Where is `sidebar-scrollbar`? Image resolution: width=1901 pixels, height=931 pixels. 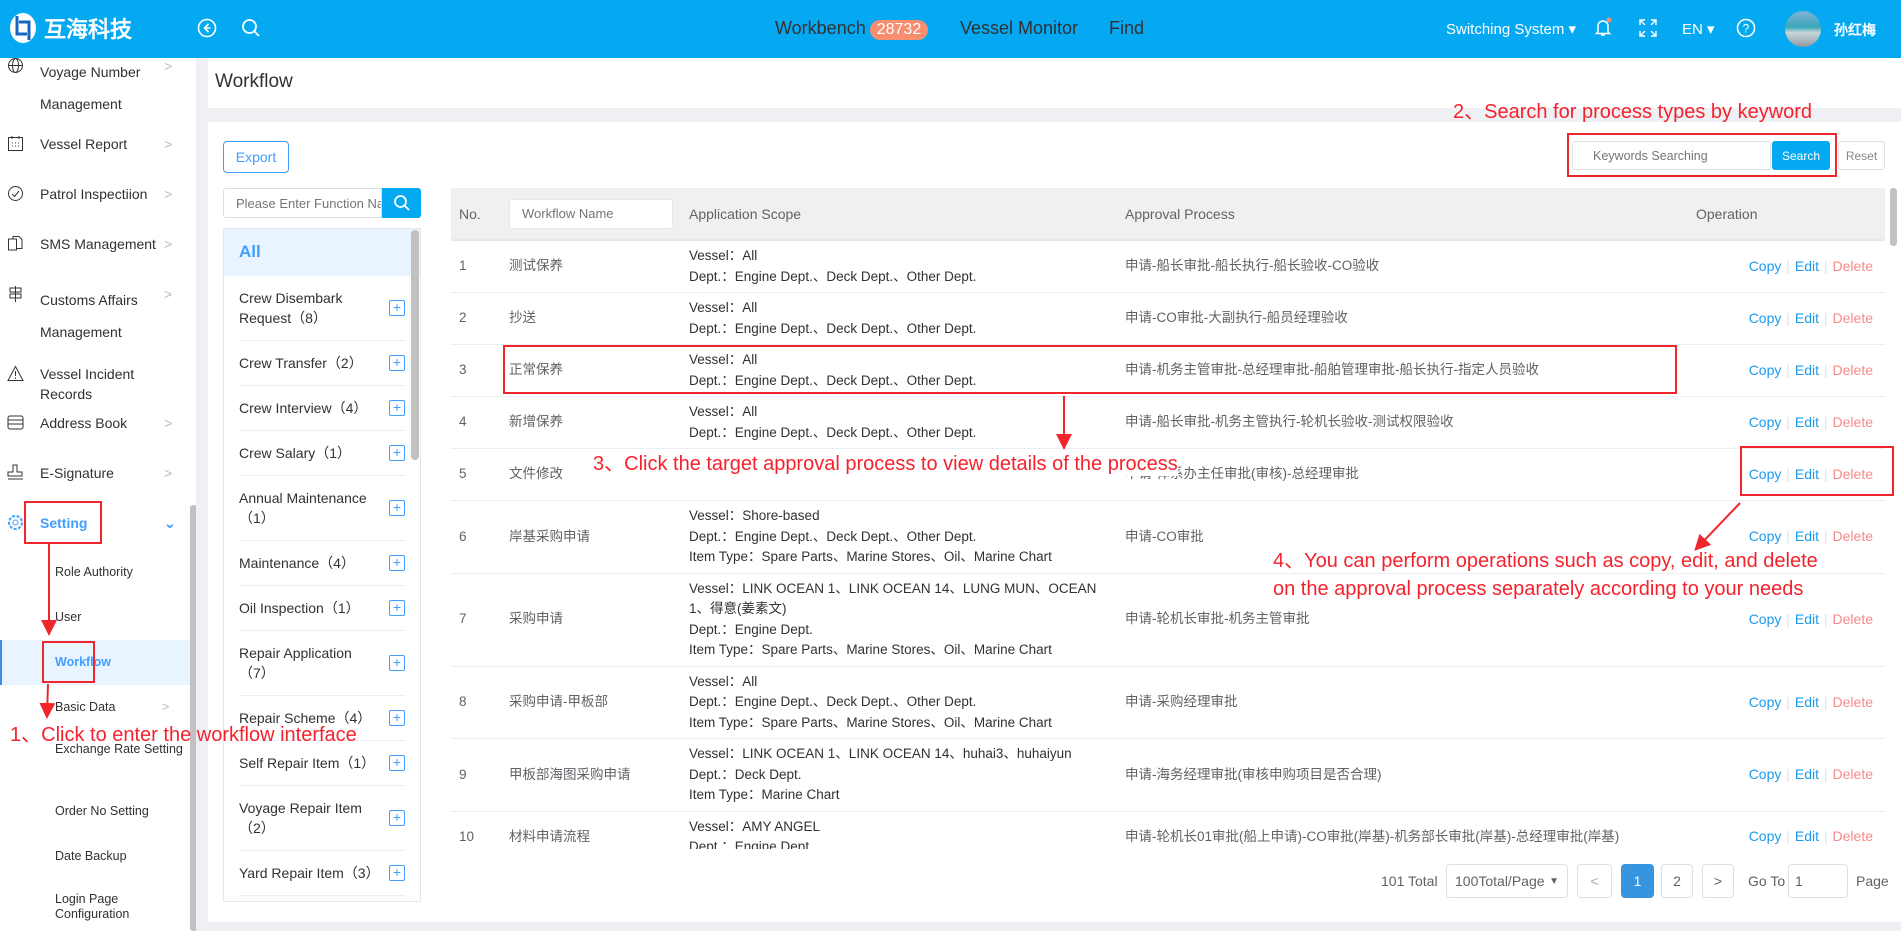
sidebar-scrollbar is located at coordinates (193, 718).